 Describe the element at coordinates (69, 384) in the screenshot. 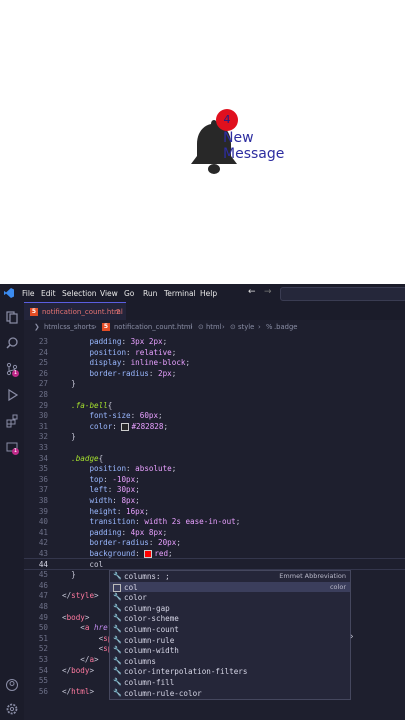

I see `code-line: }` at that location.